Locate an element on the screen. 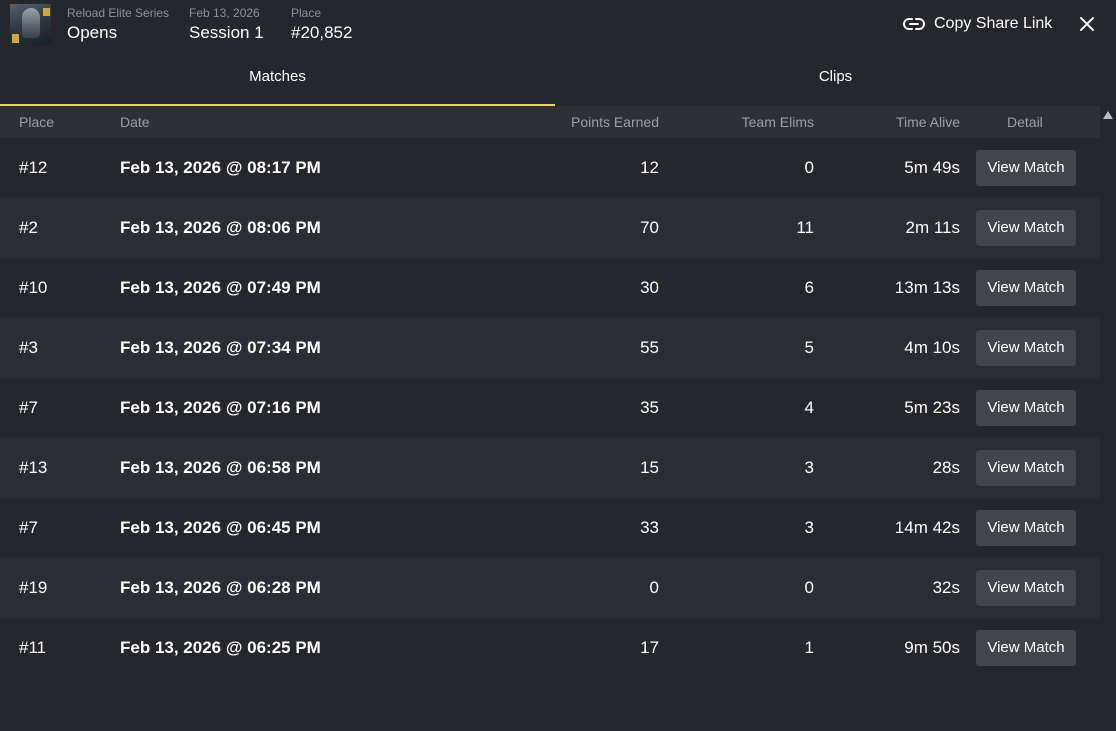 The height and width of the screenshot is (731, 1116). link-icon is located at coordinates (914, 24).